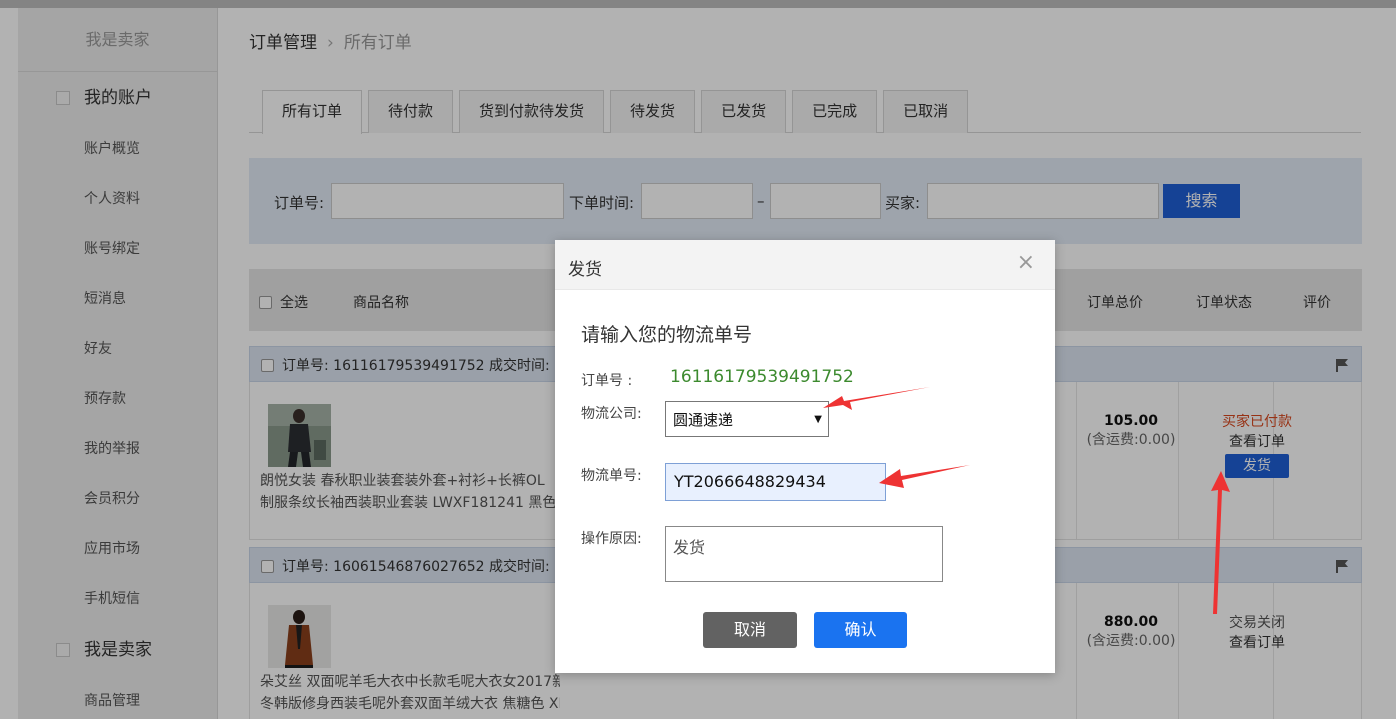 The height and width of the screenshot is (719, 1396). I want to click on logistics-company-select: 圆通速递 ▼, so click(747, 419).